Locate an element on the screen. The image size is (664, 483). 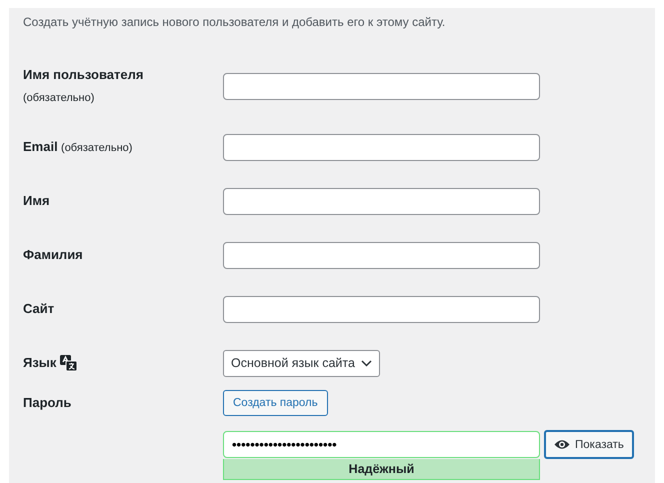
chevron-down-icon is located at coordinates (366, 363).